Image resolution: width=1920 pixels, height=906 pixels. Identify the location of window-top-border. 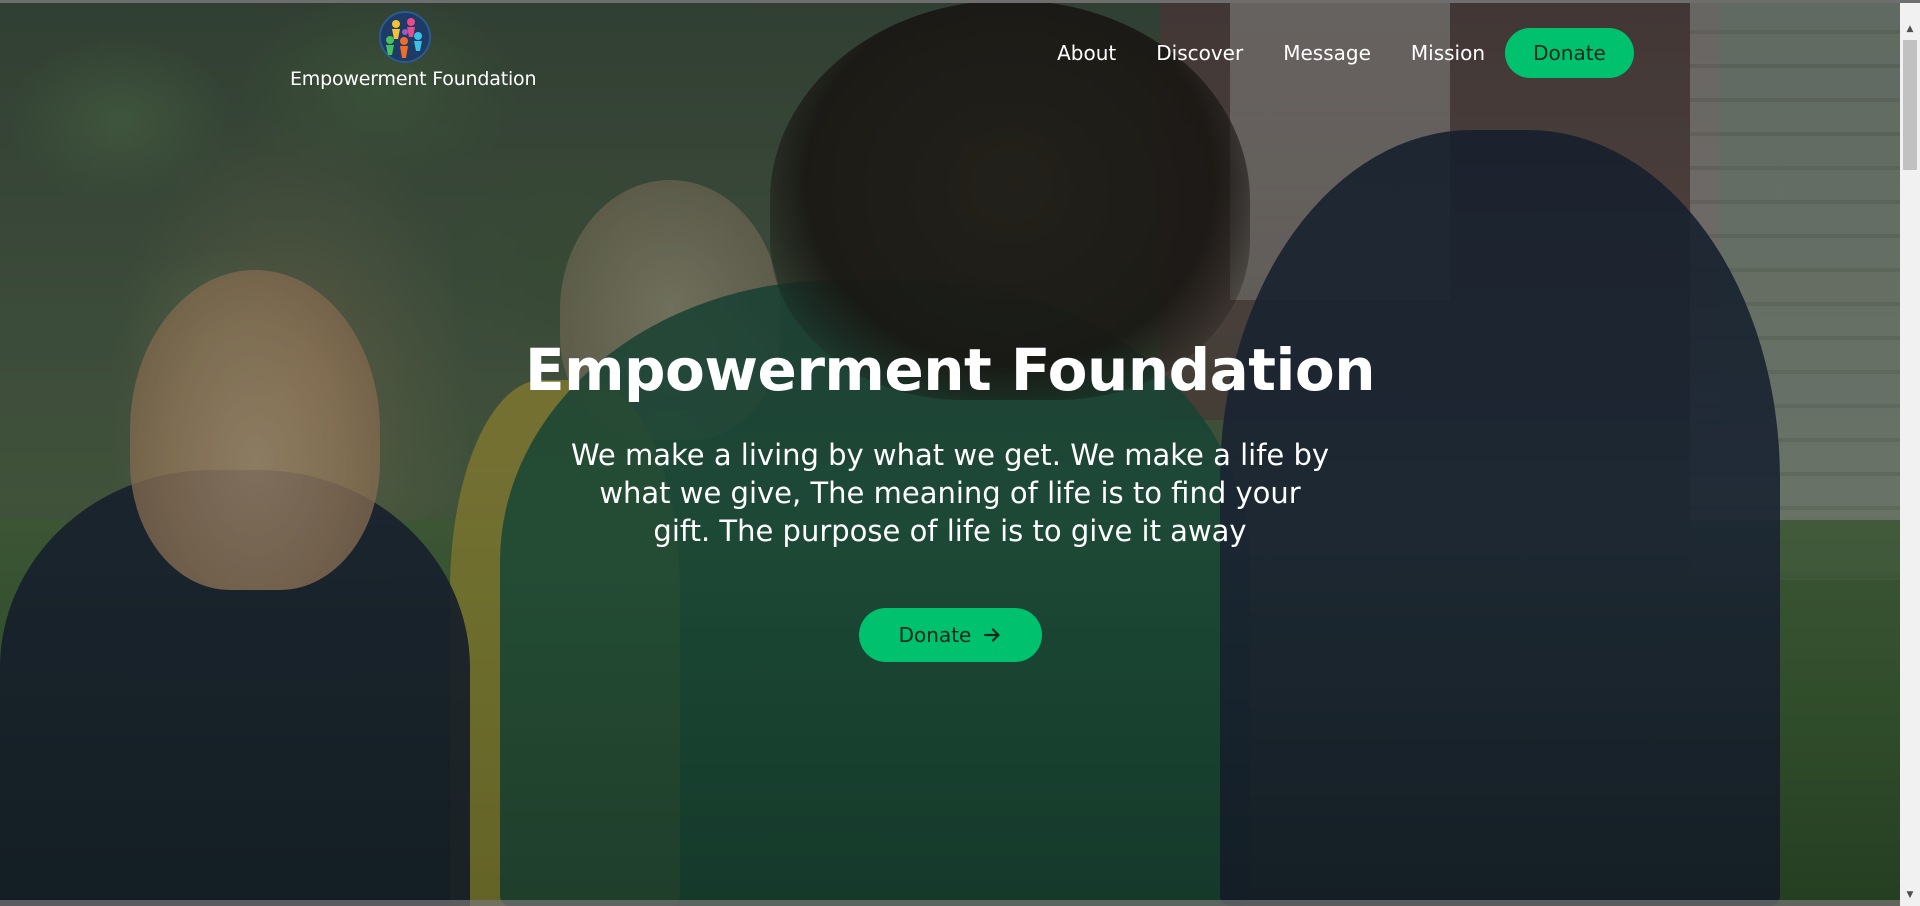
(960, 1).